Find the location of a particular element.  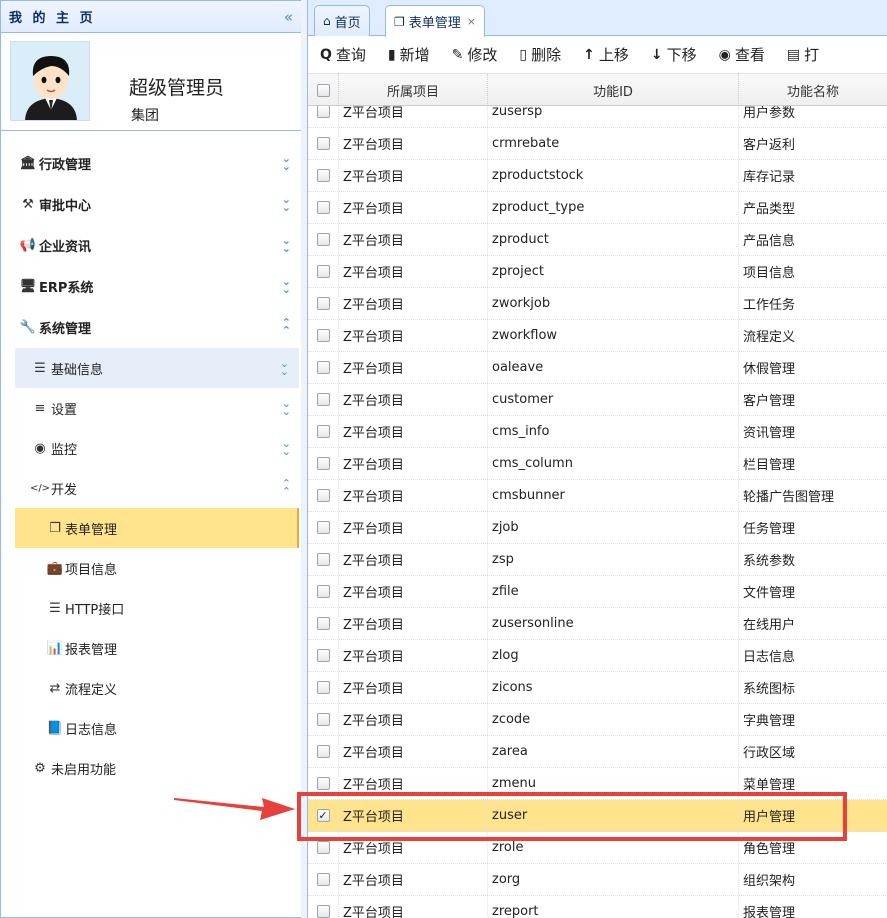

submenu-label: 设置 is located at coordinates (64, 410).